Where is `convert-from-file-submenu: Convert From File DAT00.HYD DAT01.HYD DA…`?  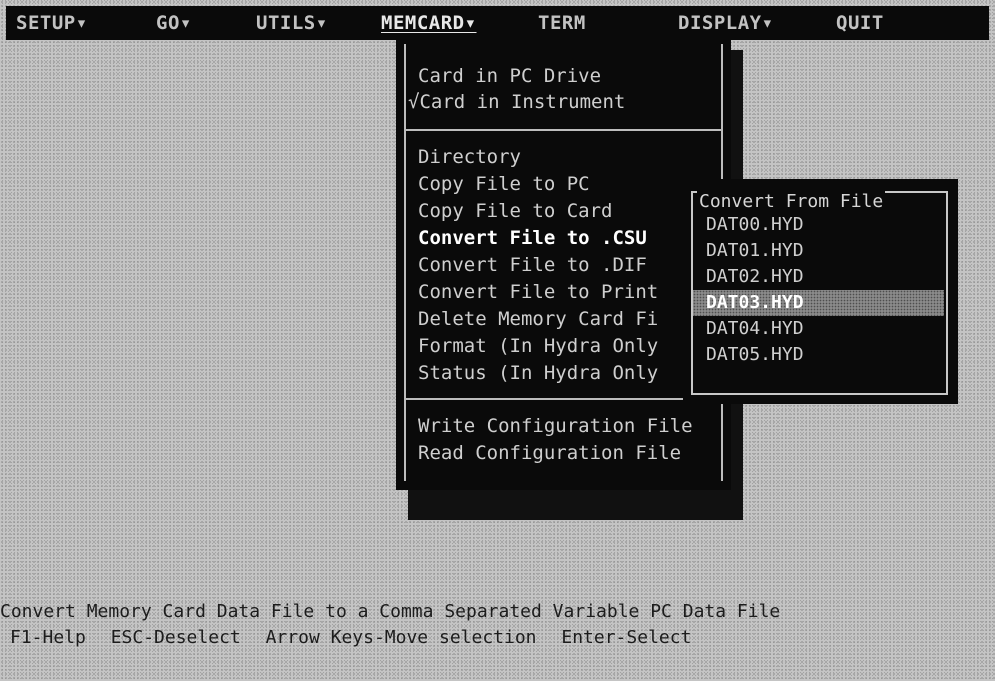
convert-from-file-submenu: Convert From File DAT00.HYD DAT01.HYD DA… is located at coordinates (820, 291).